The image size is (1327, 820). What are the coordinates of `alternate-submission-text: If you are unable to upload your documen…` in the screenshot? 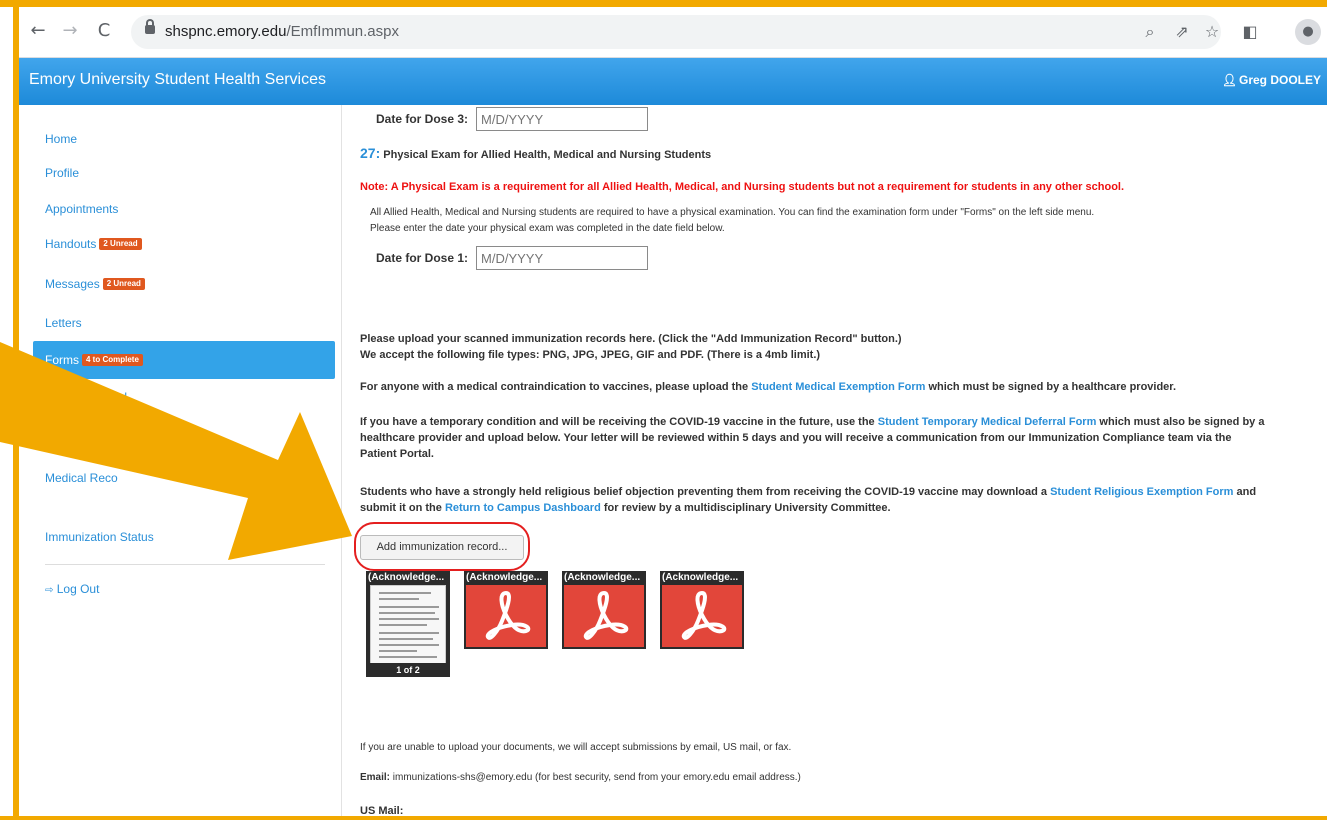 It's located at (576, 747).